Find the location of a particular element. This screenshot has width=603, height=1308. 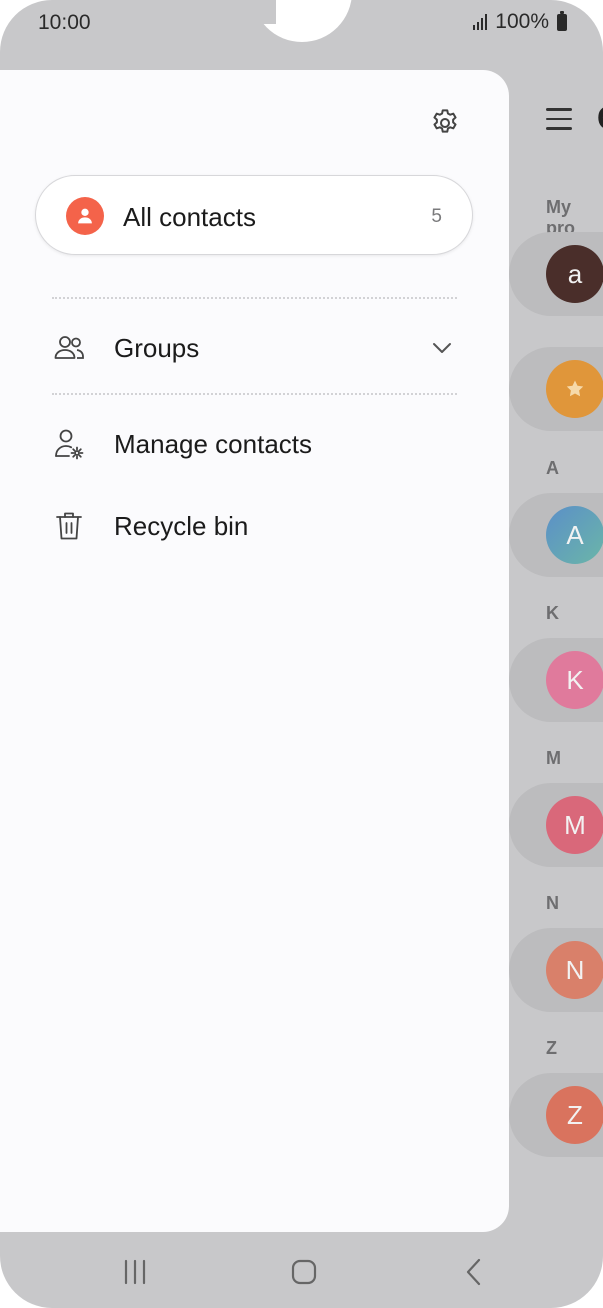

back-icon is located at coordinates (473, 1272).